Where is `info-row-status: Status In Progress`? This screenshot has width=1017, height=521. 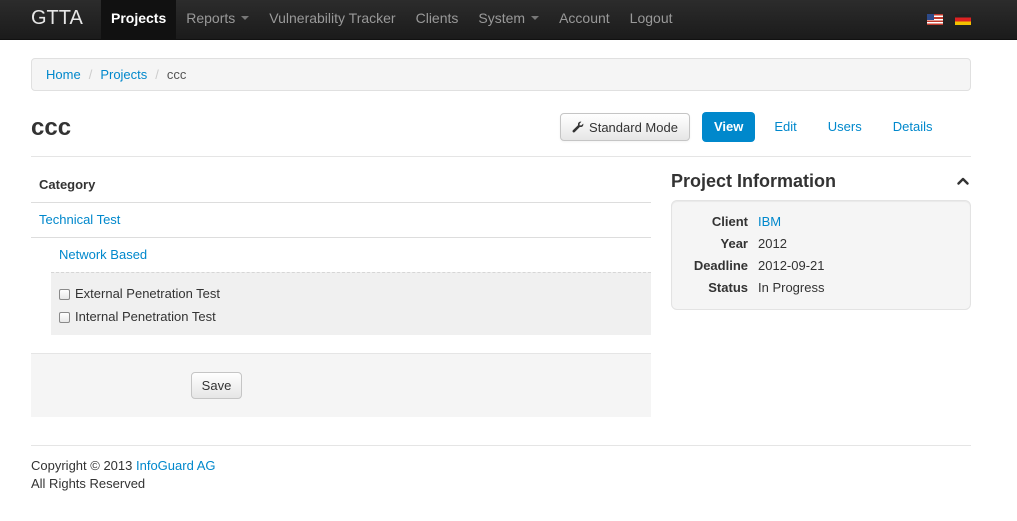 info-row-status: Status In Progress is located at coordinates (822, 288).